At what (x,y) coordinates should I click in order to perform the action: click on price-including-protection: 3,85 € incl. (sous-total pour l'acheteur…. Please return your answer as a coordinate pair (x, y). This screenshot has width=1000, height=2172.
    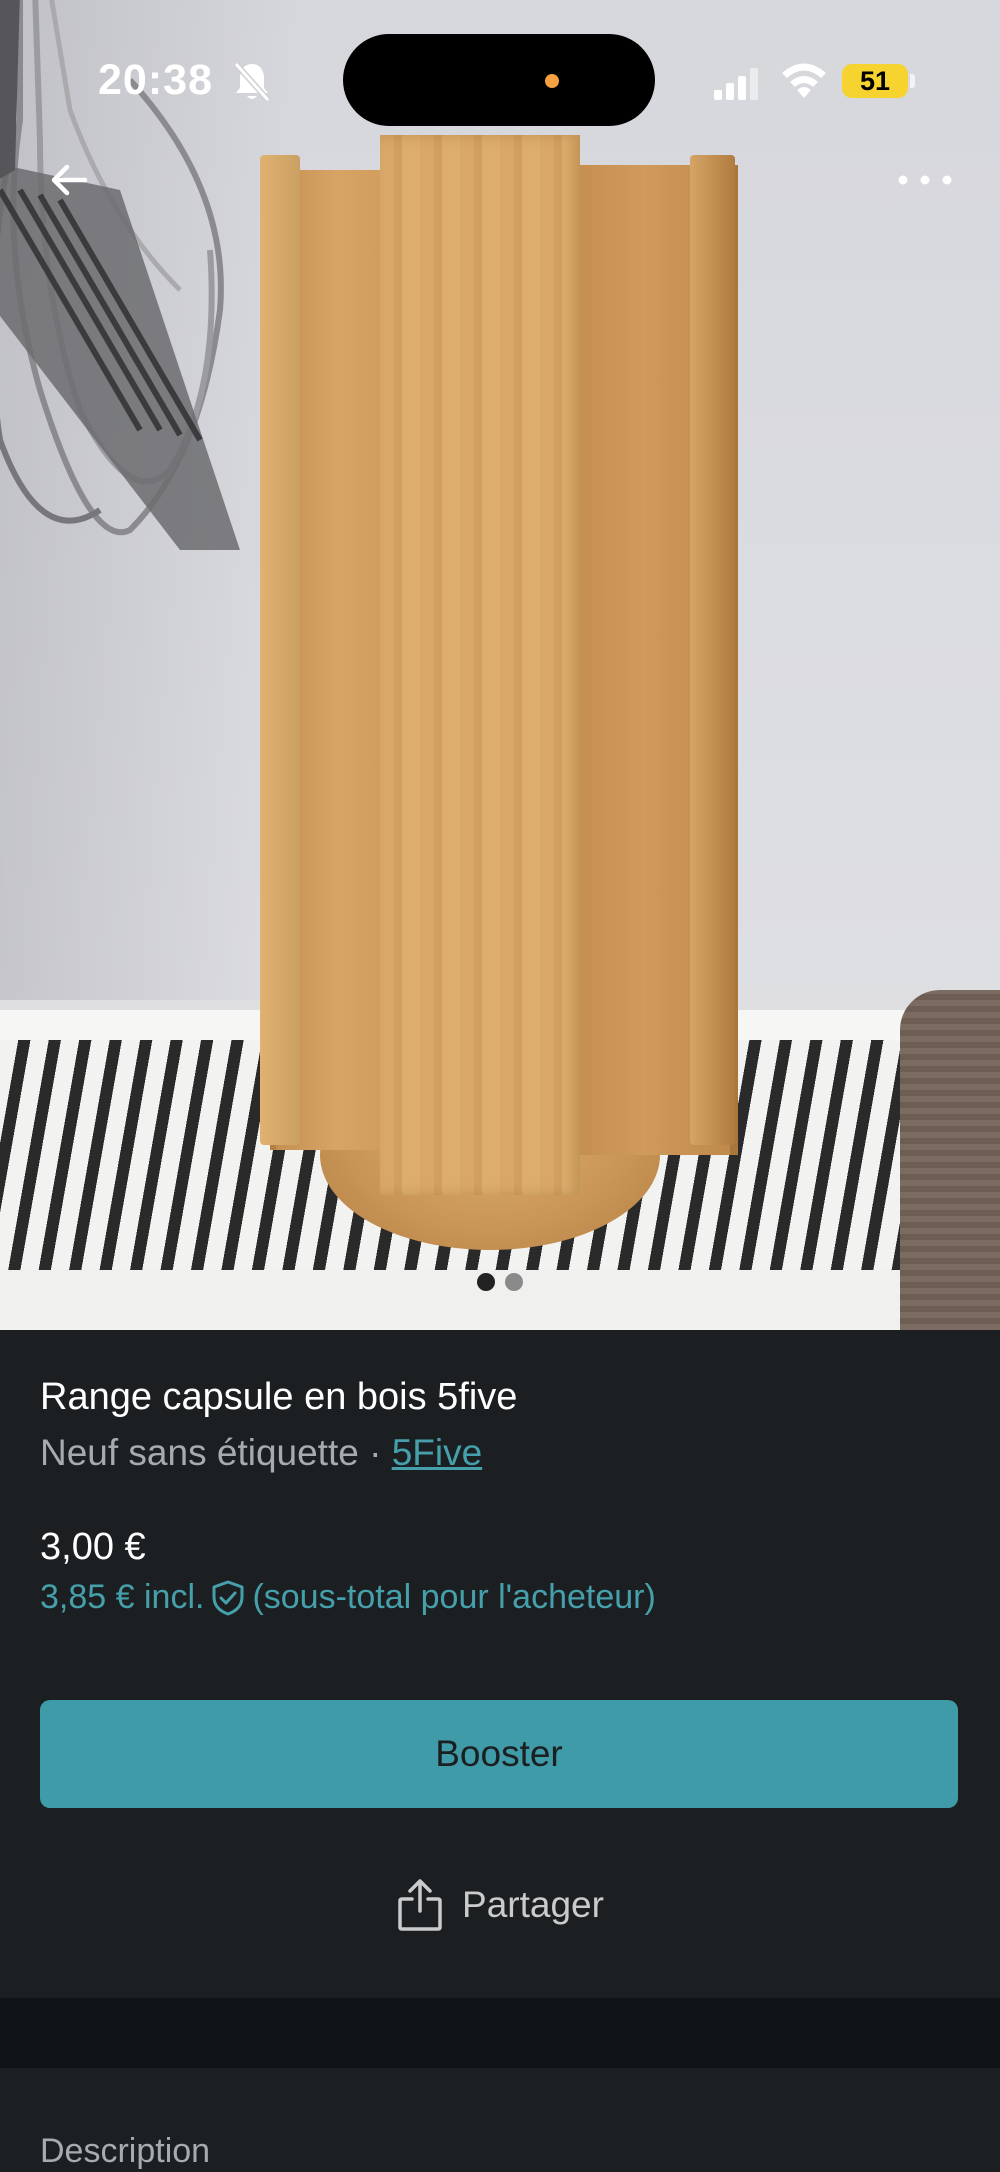
    Looking at the image, I should click on (348, 1597).